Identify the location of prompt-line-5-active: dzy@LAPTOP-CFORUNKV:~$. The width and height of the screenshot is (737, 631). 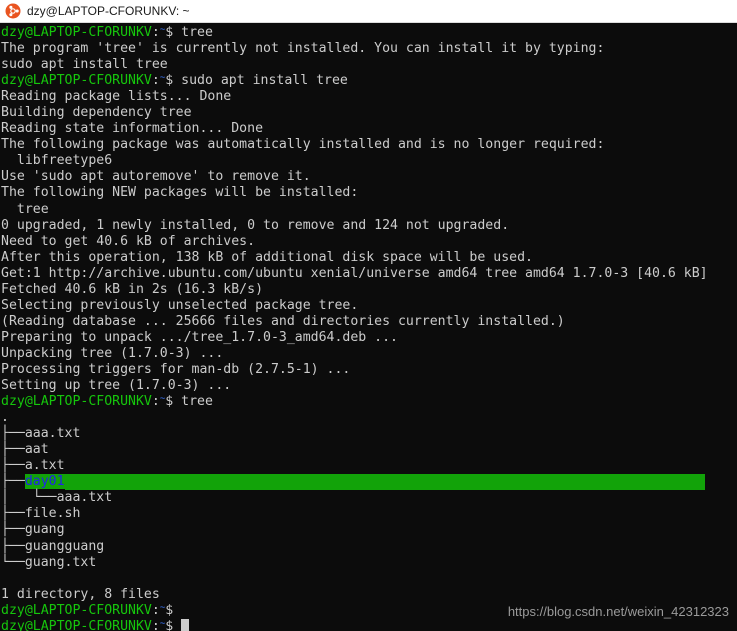
(369, 624).